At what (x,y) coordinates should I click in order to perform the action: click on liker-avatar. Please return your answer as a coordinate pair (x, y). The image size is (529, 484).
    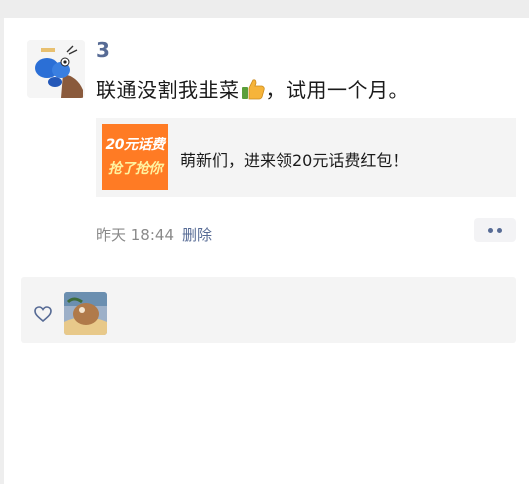
    Looking at the image, I should click on (85, 313).